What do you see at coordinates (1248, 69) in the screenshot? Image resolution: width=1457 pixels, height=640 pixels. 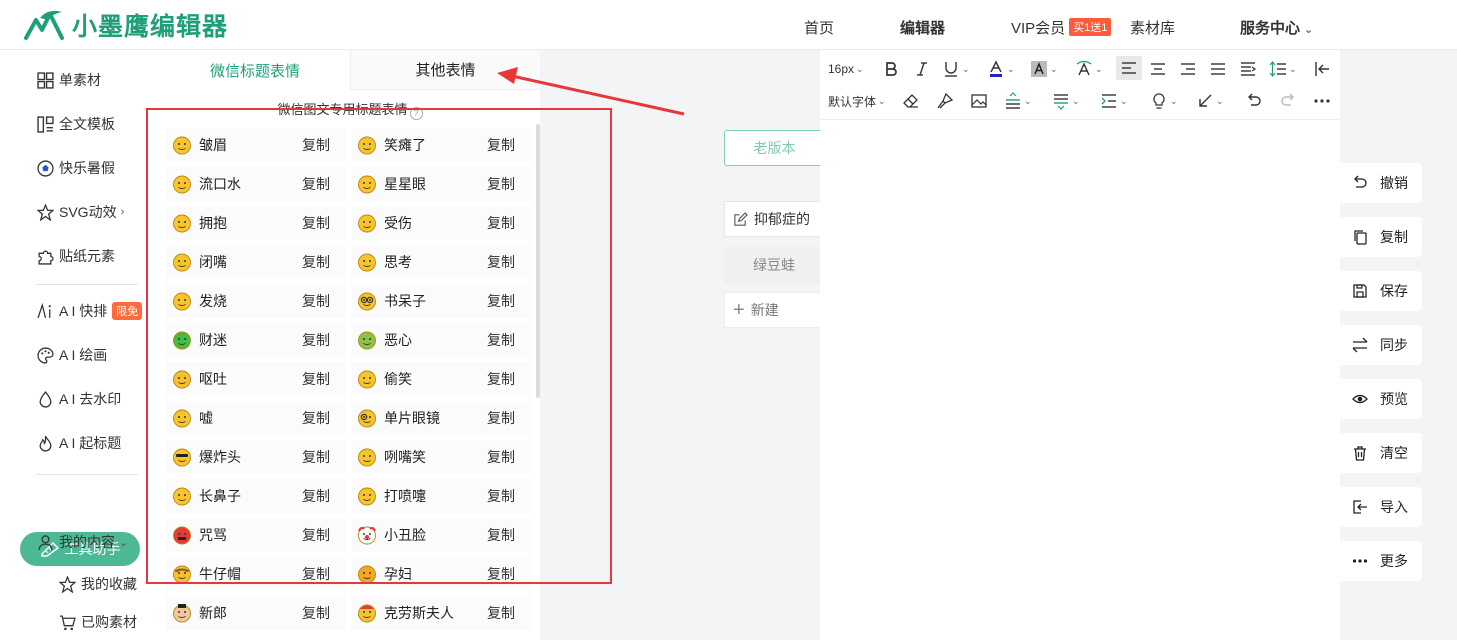 I see `indent-button` at bounding box center [1248, 69].